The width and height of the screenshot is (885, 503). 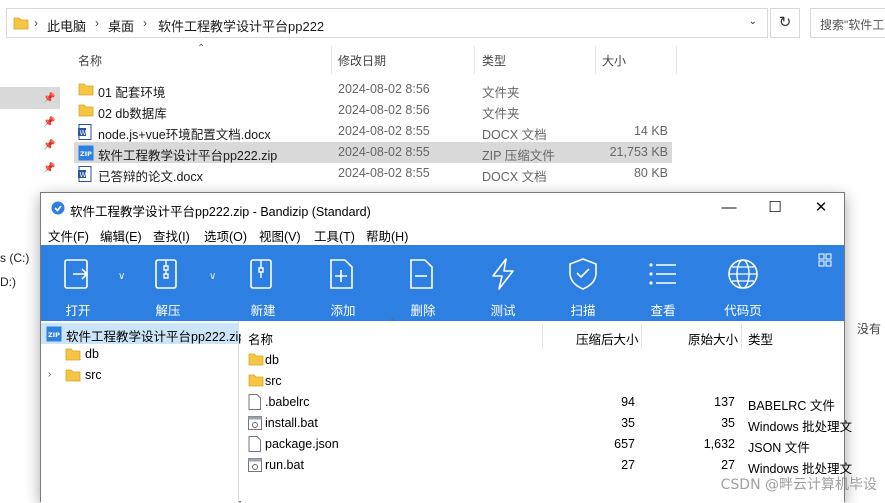 What do you see at coordinates (93, 375) in the screenshot?
I see `tree-item-label: src` at bounding box center [93, 375].